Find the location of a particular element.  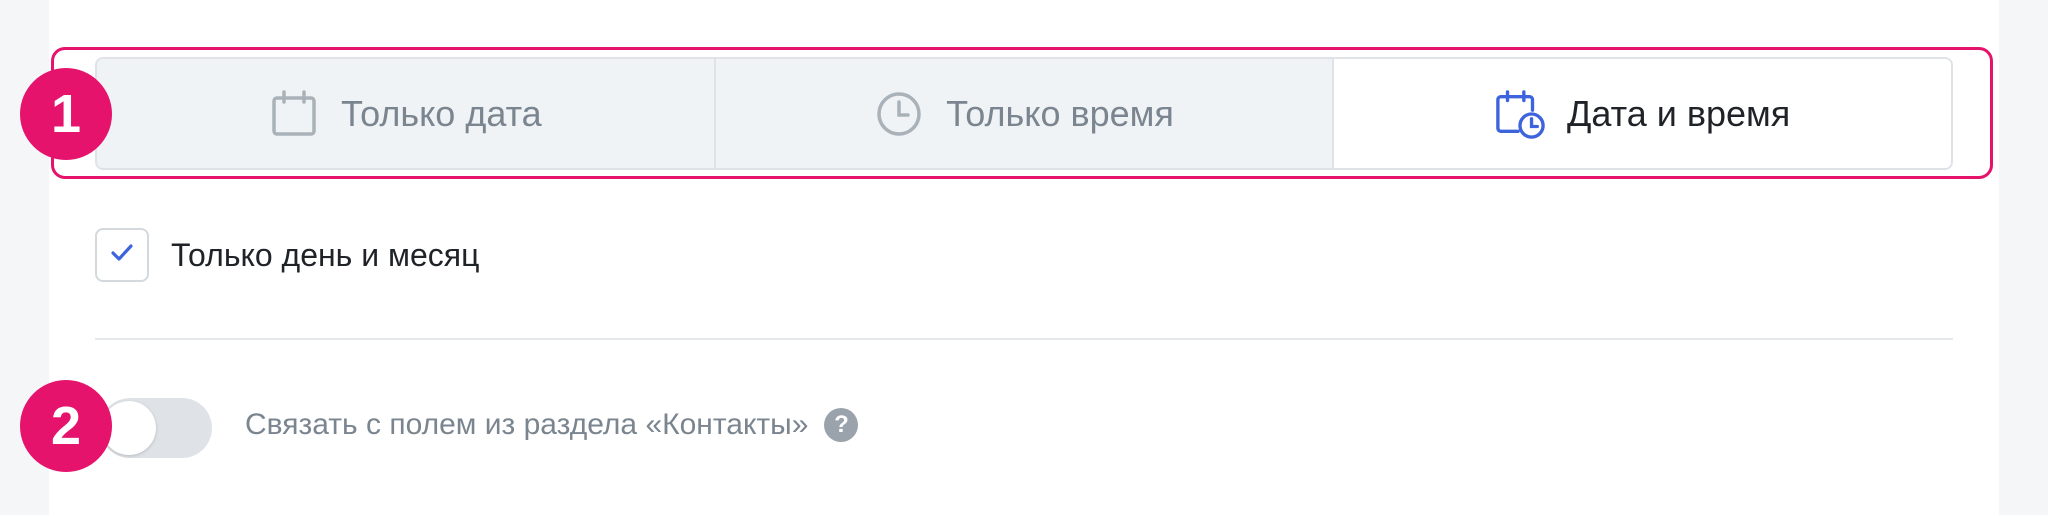

tab-time-only: Только время is located at coordinates (1023, 113).